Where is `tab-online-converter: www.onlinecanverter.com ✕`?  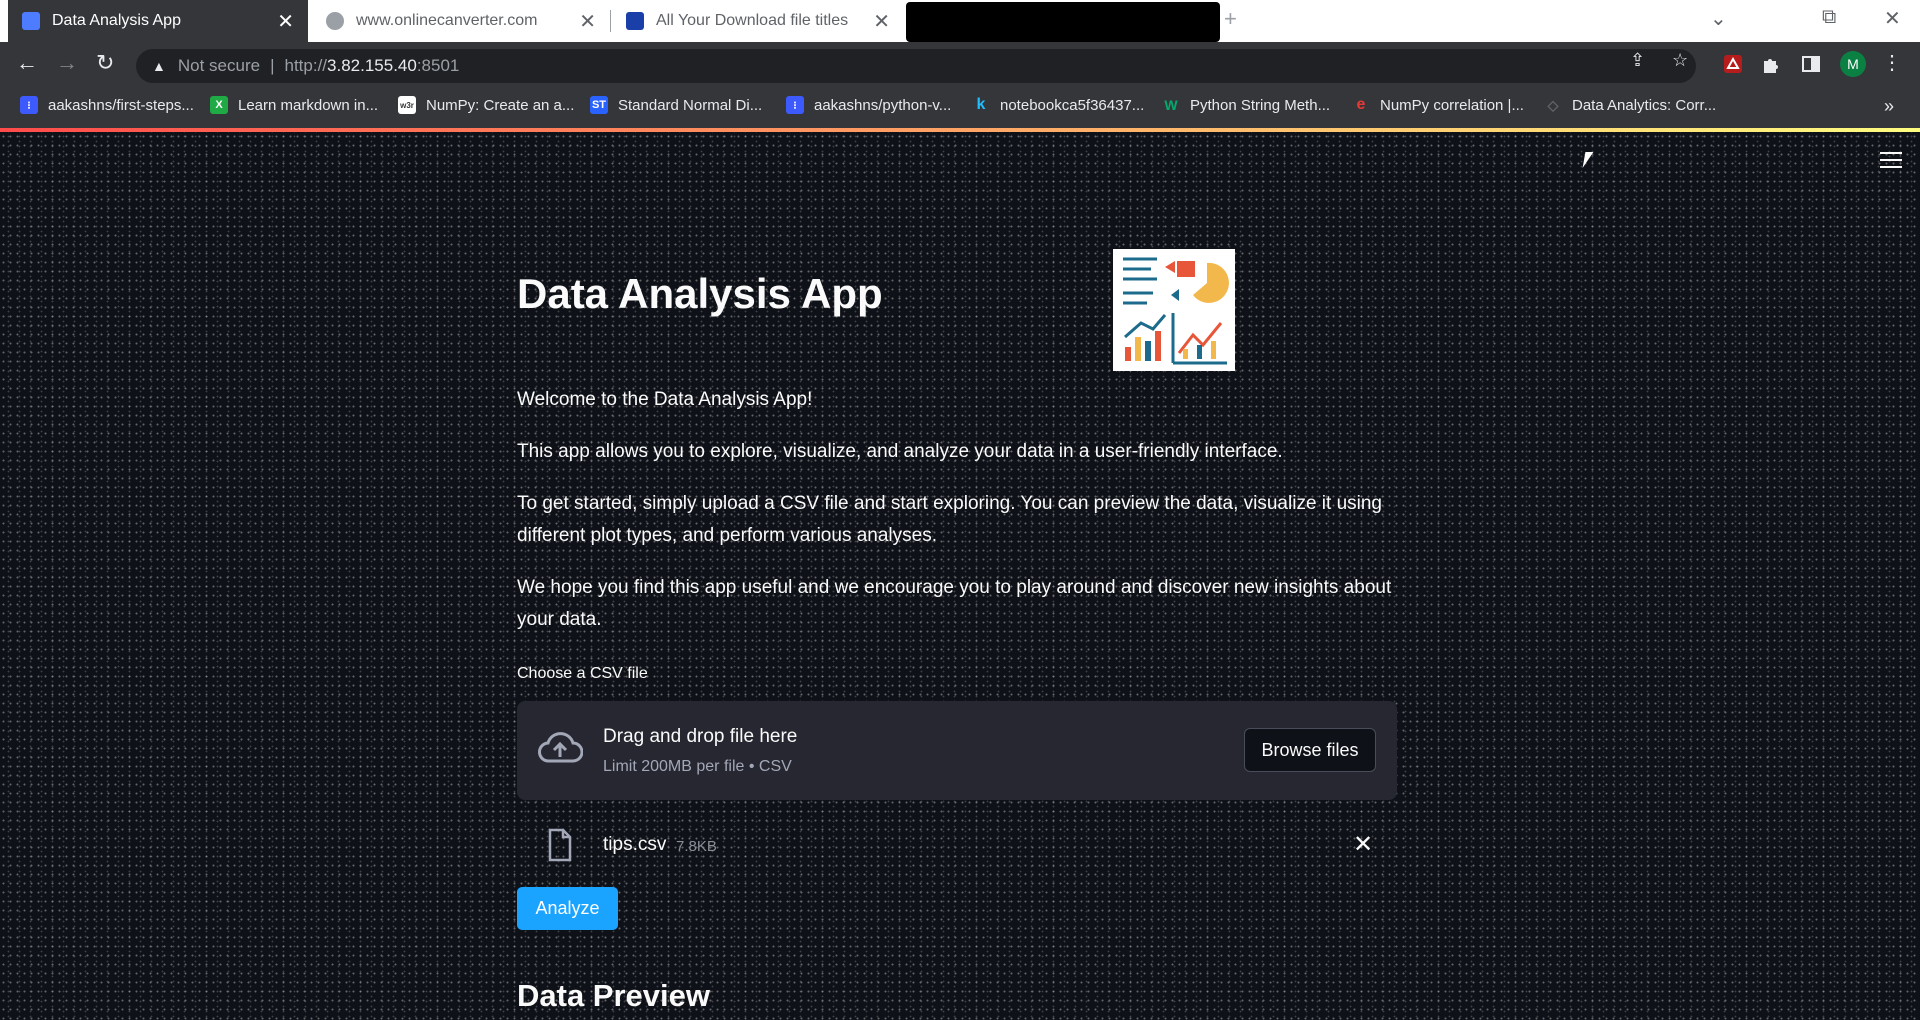 tab-online-converter: www.onlinecanverter.com ✕ is located at coordinates (461, 21).